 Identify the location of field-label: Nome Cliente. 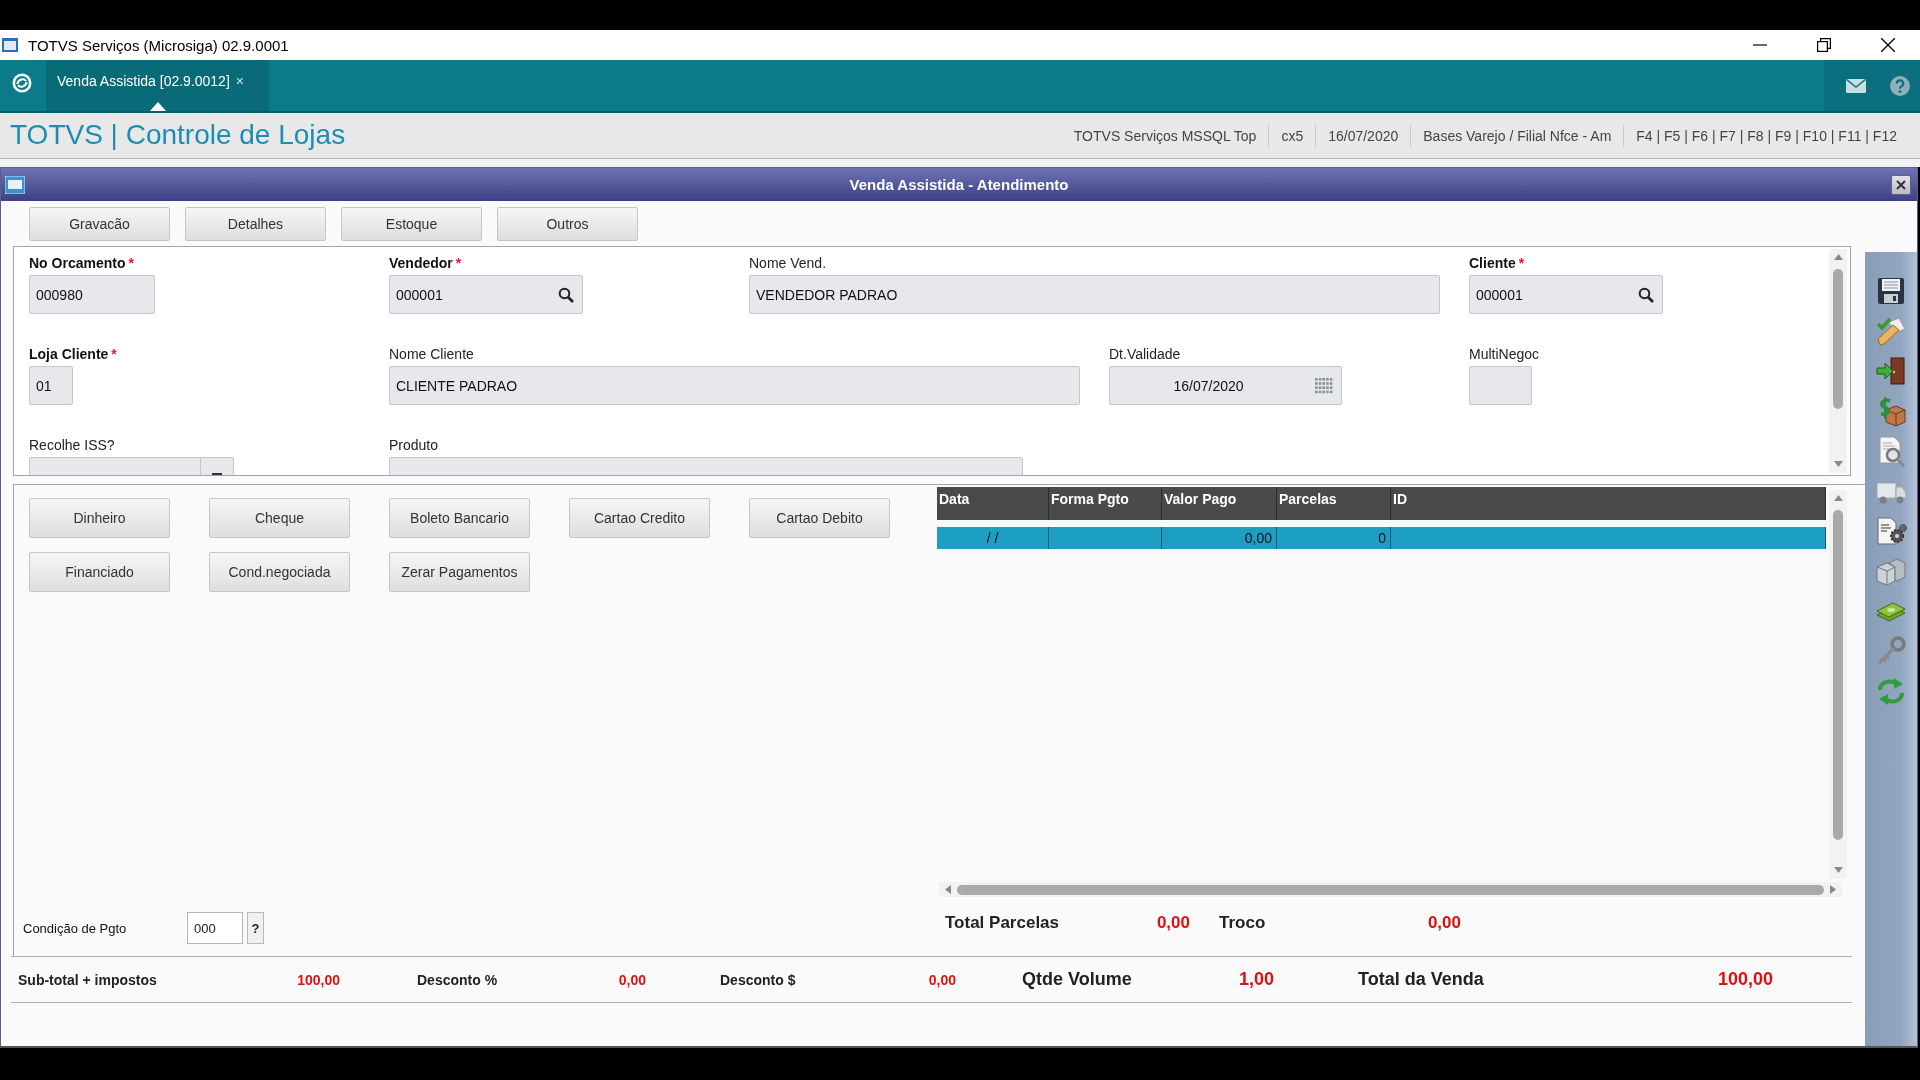
(431, 354).